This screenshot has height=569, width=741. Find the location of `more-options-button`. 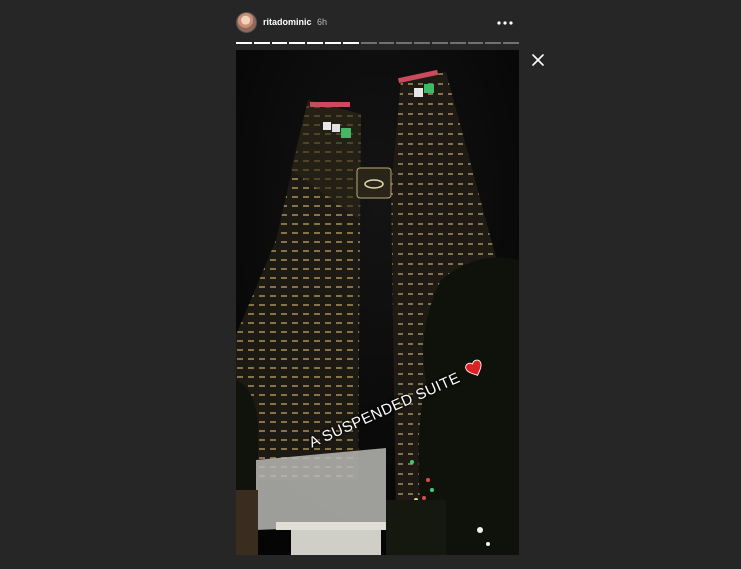

more-options-button is located at coordinates (505, 23).